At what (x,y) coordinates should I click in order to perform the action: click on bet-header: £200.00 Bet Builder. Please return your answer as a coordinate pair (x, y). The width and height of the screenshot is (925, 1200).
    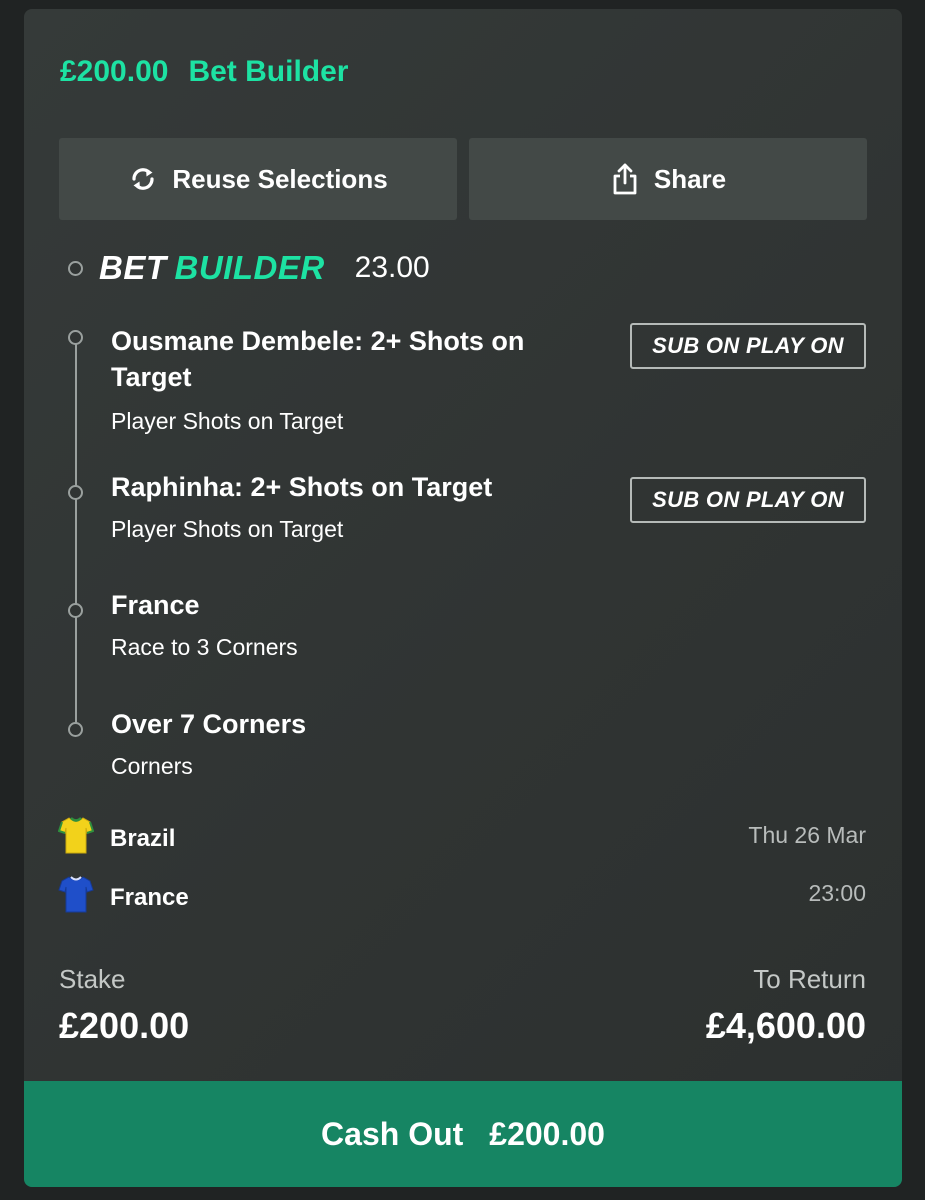
    Looking at the image, I should click on (204, 72).